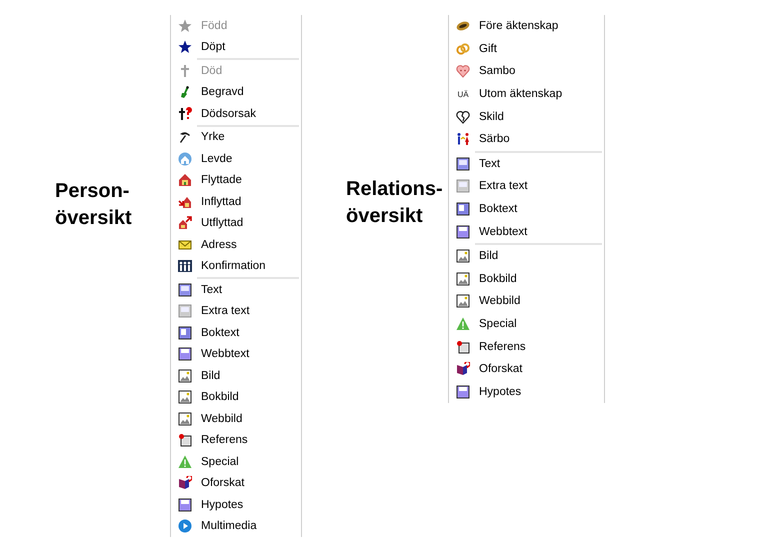 The height and width of the screenshot is (553, 757). What do you see at coordinates (220, 223) in the screenshot?
I see `menu-item: Utflyttad` at bounding box center [220, 223].